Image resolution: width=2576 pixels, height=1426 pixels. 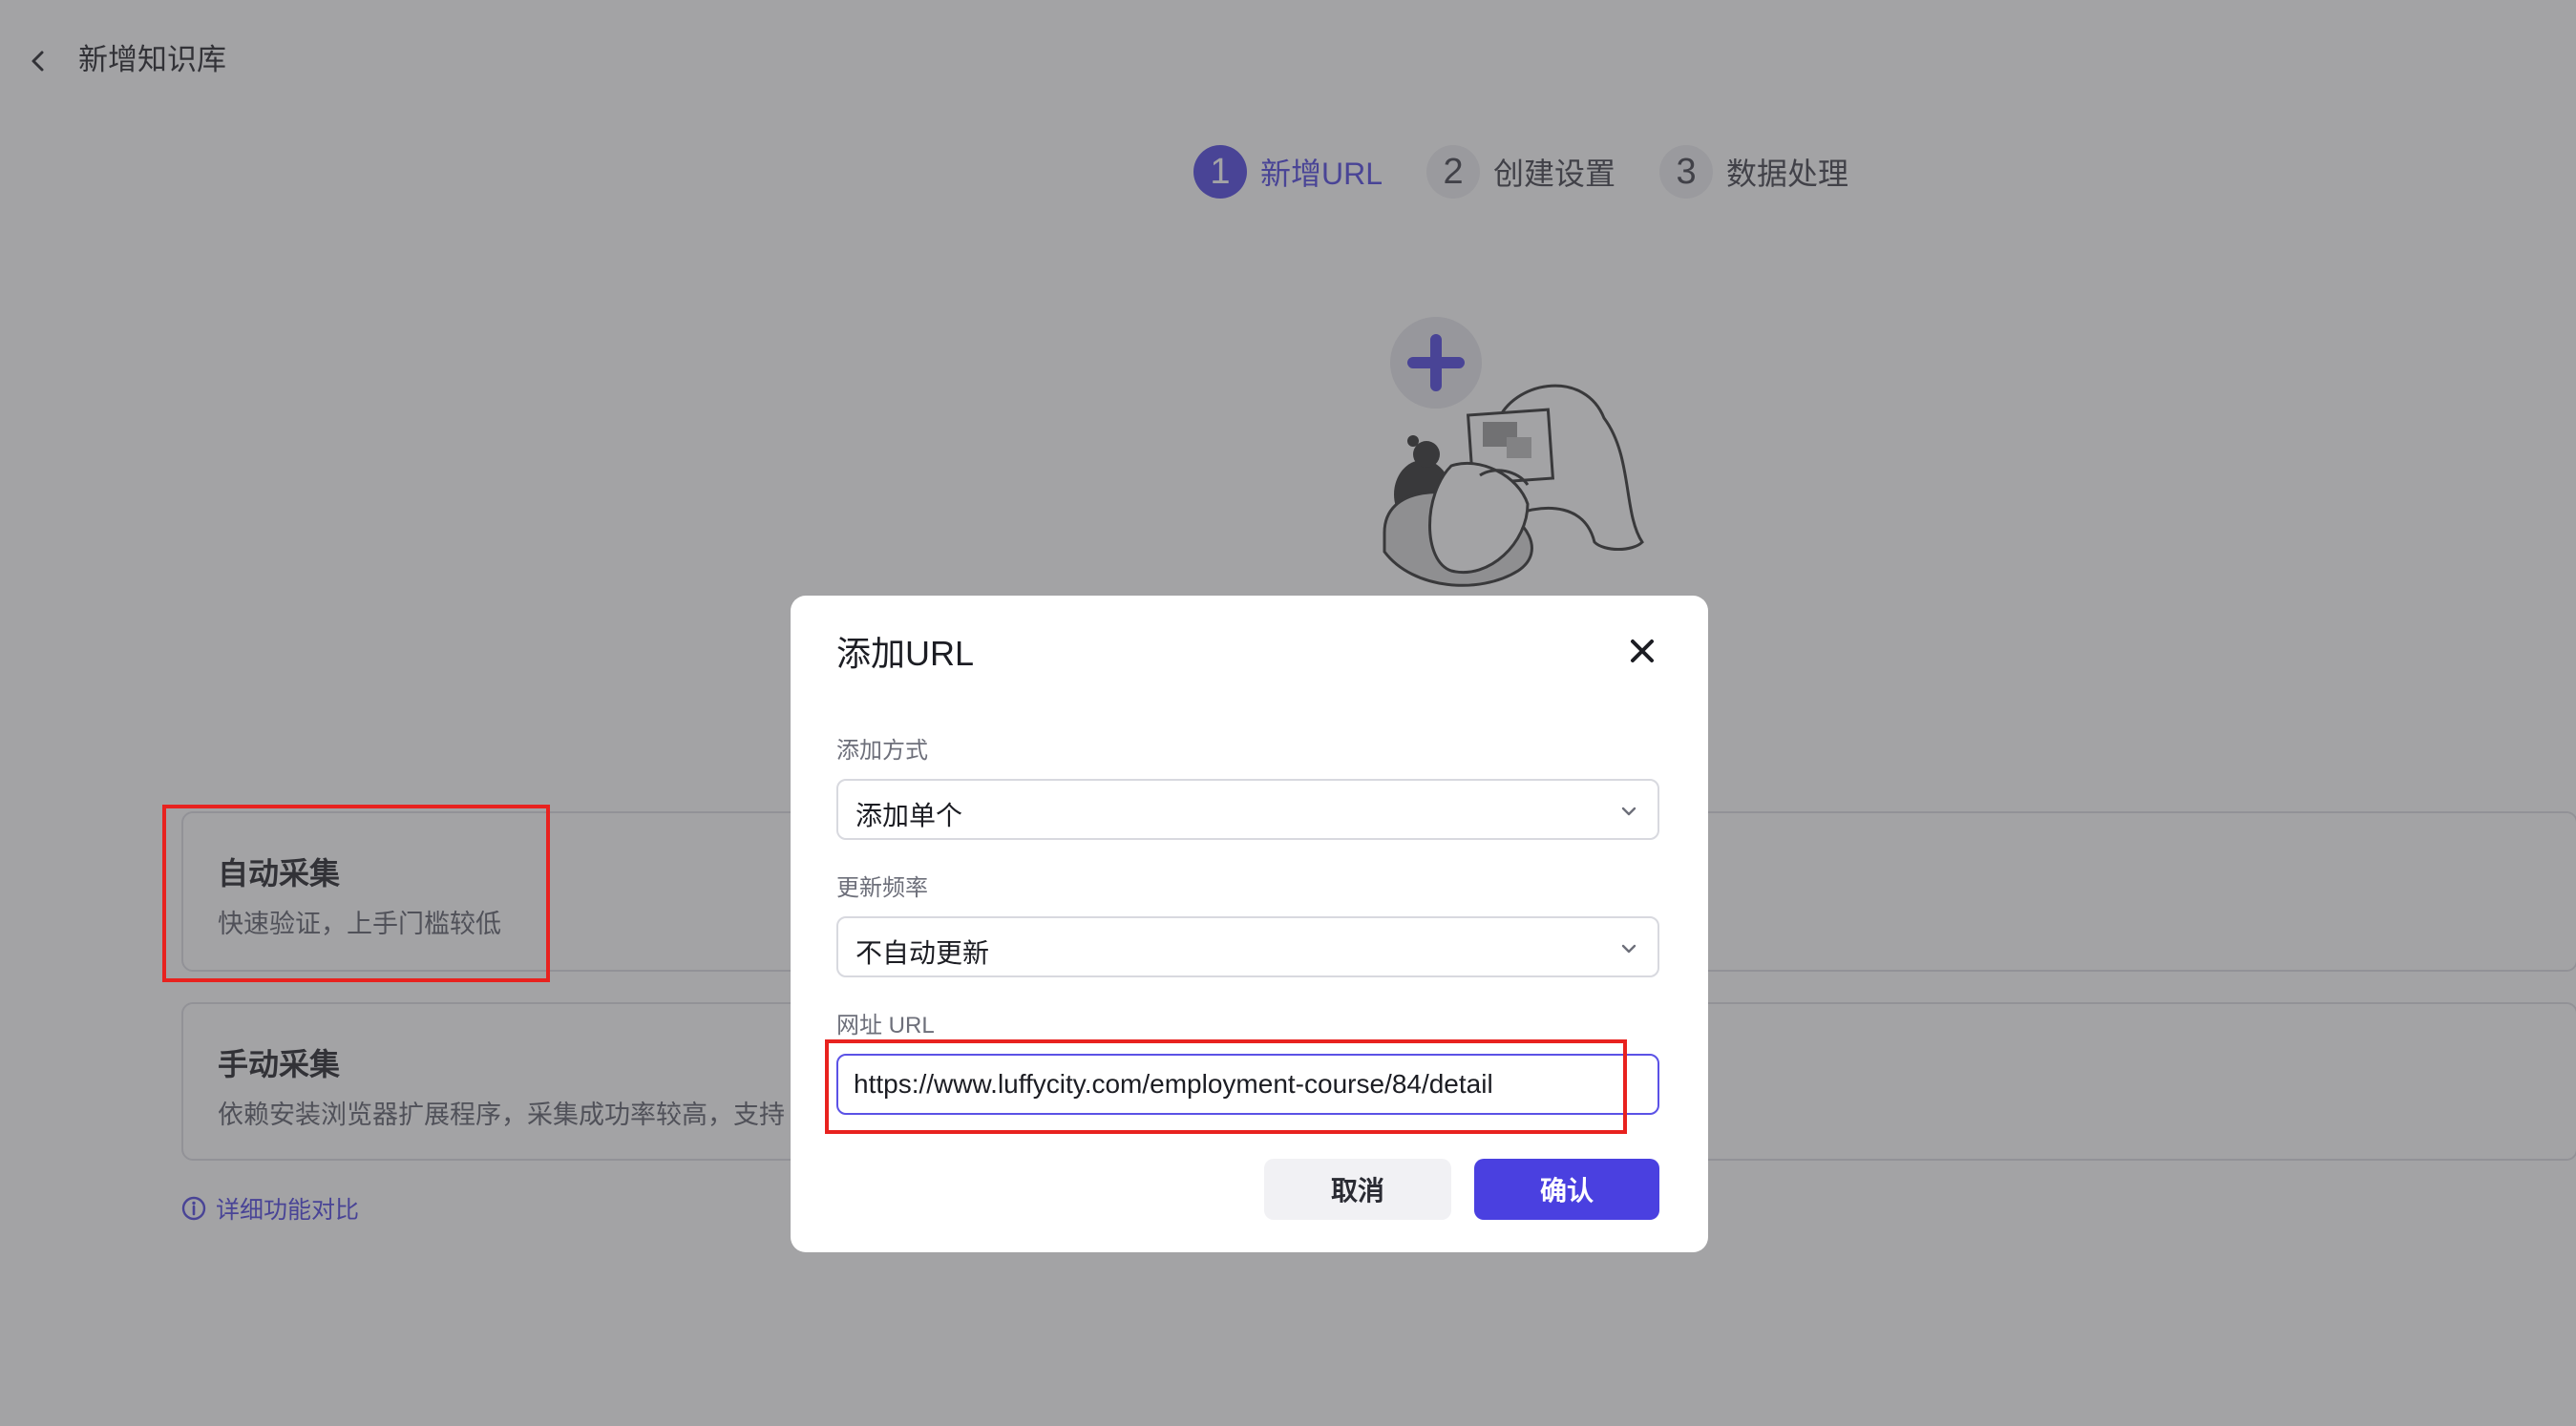 What do you see at coordinates (1566, 1190) in the screenshot?
I see `confirm-button: 确认` at bounding box center [1566, 1190].